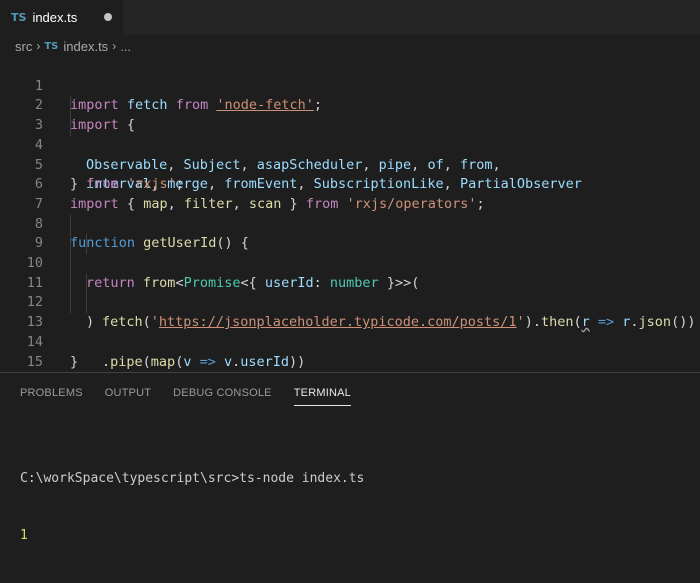 The image size is (700, 583). Describe the element at coordinates (350, 223) in the screenshot. I see `code-line: 8 function getUserId() {` at that location.